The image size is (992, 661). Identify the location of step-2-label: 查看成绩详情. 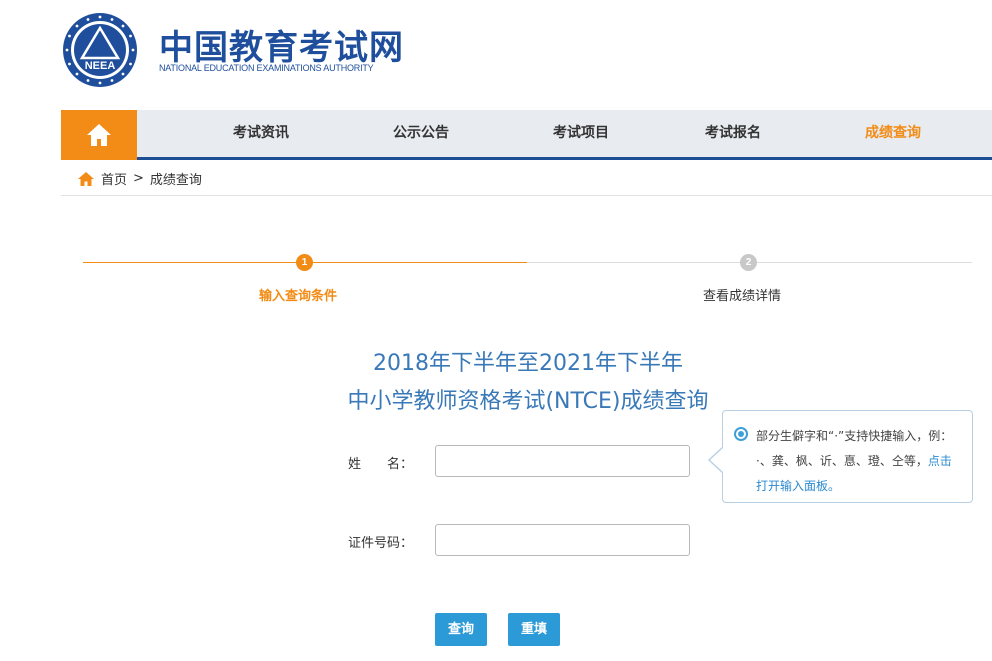
(742, 296).